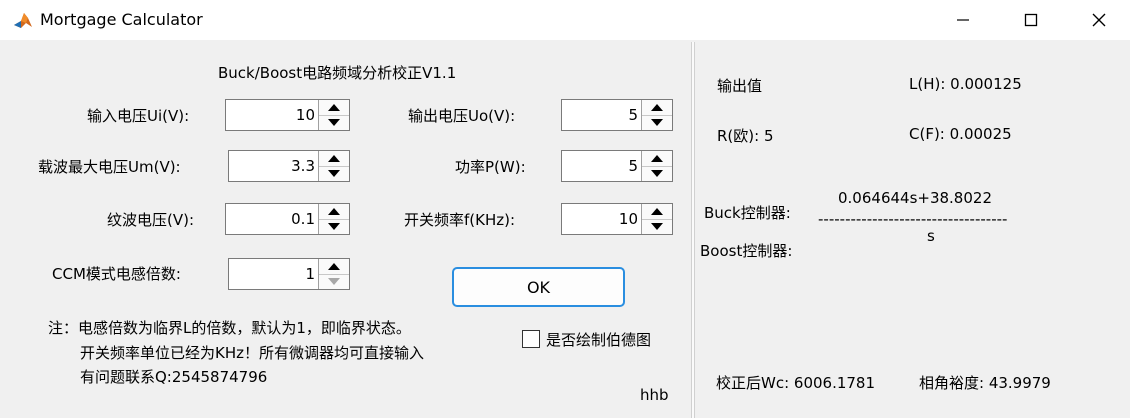  What do you see at coordinates (538, 287) in the screenshot?
I see `ok-button: OK` at bounding box center [538, 287].